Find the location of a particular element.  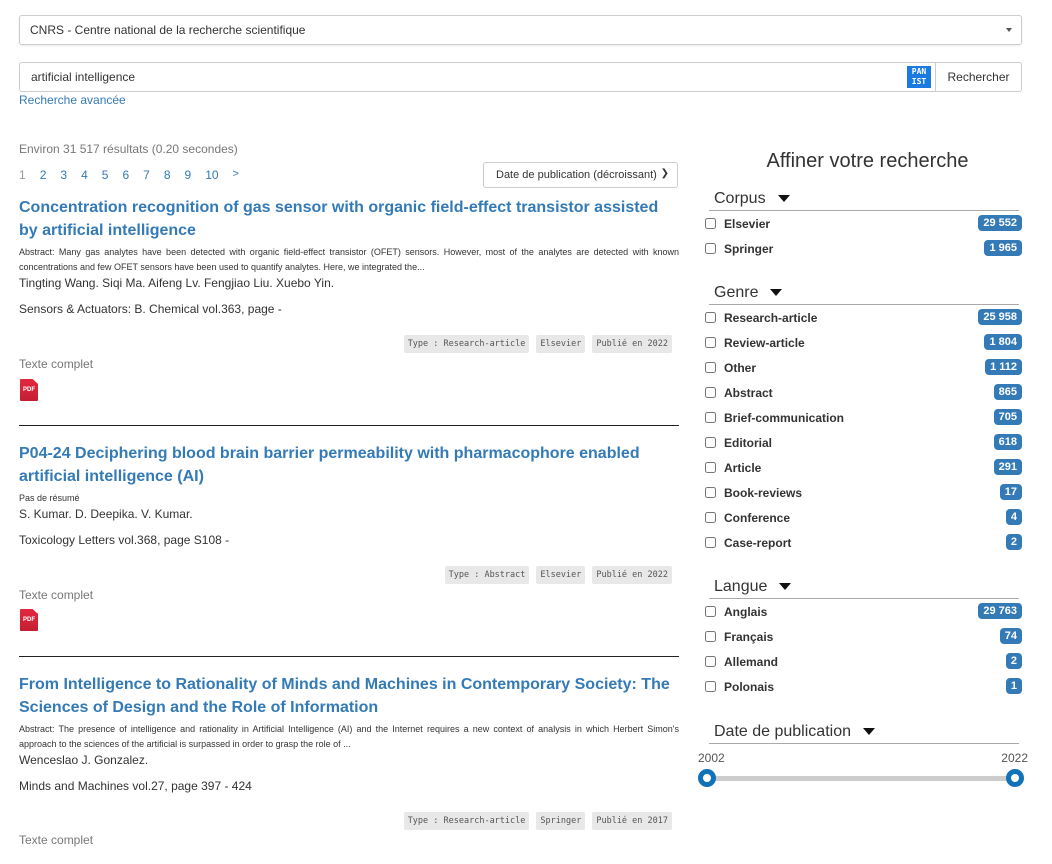

facet-item: Elsevier 29 552 is located at coordinates (863, 223).